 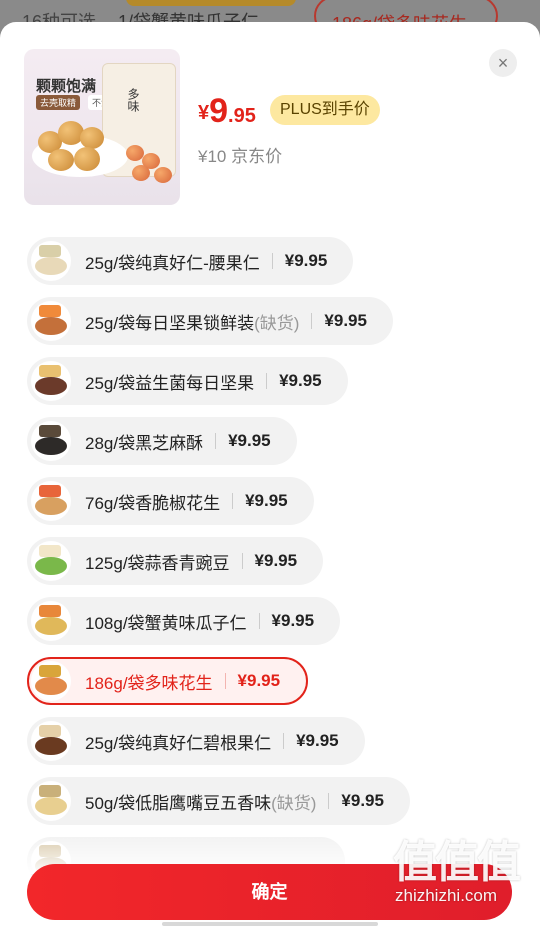 What do you see at coordinates (457, 862) in the screenshot?
I see `watermark-logo: 值值值` at bounding box center [457, 862].